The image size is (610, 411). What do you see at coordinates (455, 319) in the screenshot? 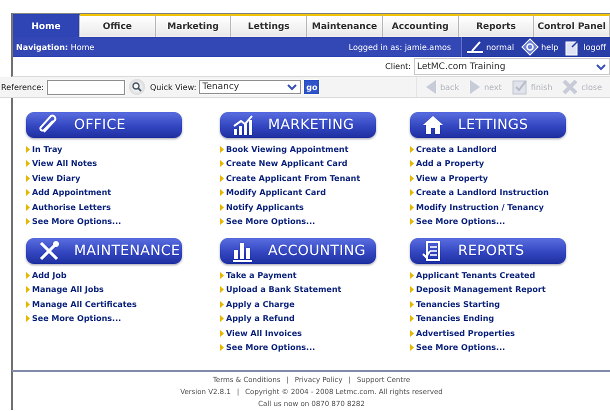
I see `menu-link: Tenancies Ending` at bounding box center [455, 319].